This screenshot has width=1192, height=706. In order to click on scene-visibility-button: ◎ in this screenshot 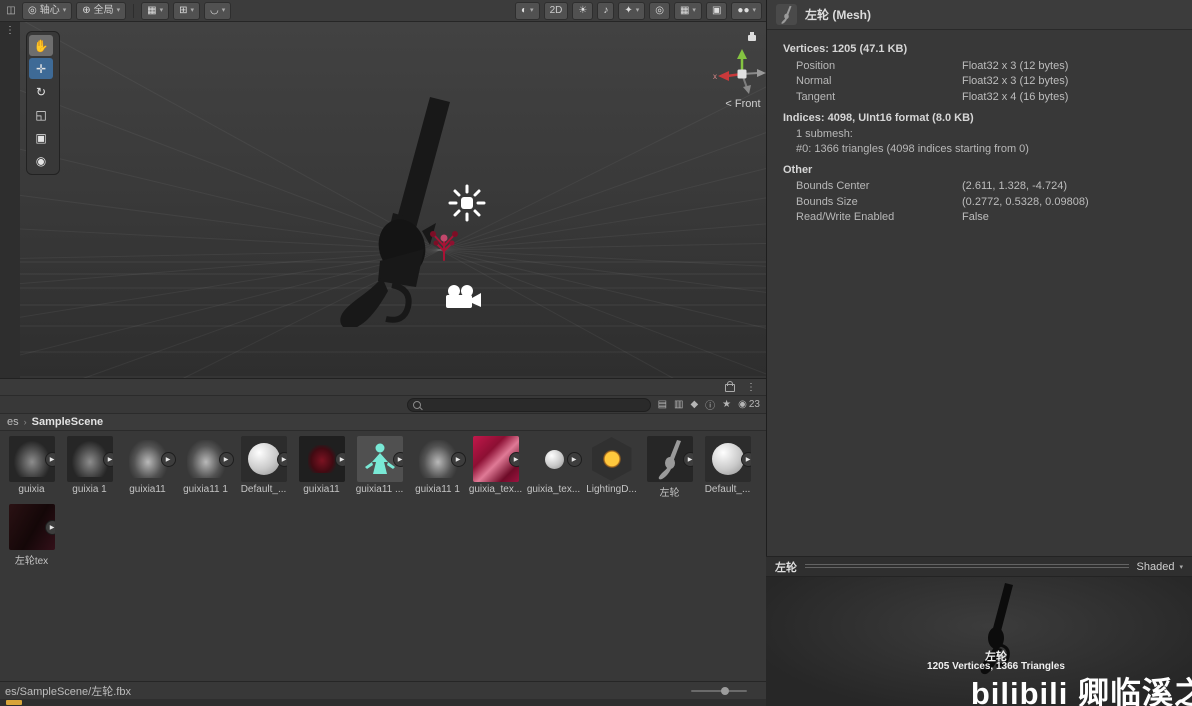, I will do `click(659, 10)`.